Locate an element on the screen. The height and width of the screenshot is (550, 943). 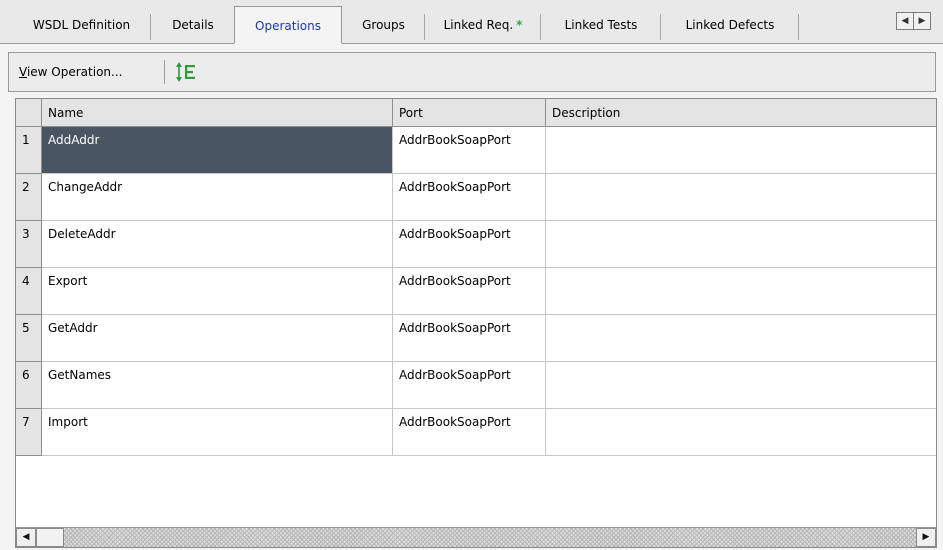
column-header-label: Name is located at coordinates (66, 113).